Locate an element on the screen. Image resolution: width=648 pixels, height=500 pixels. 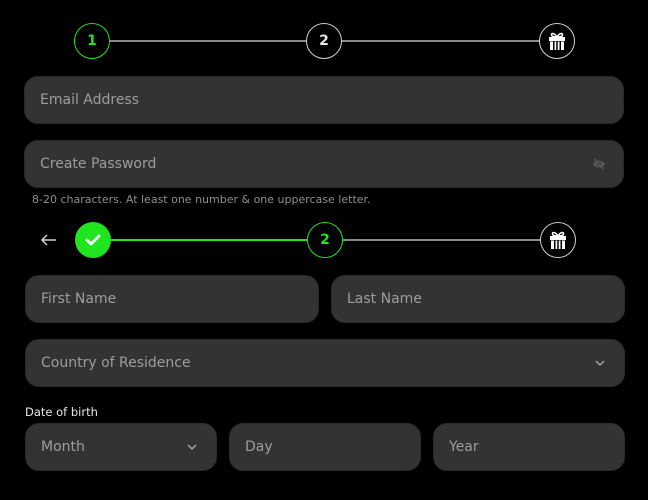
year-placeholder: Year is located at coordinates (464, 447).